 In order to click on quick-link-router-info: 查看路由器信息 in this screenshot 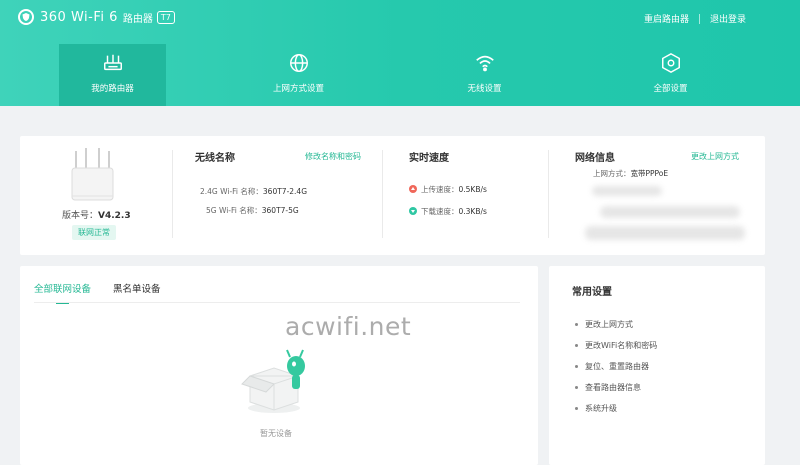, I will do `click(608, 387)`.